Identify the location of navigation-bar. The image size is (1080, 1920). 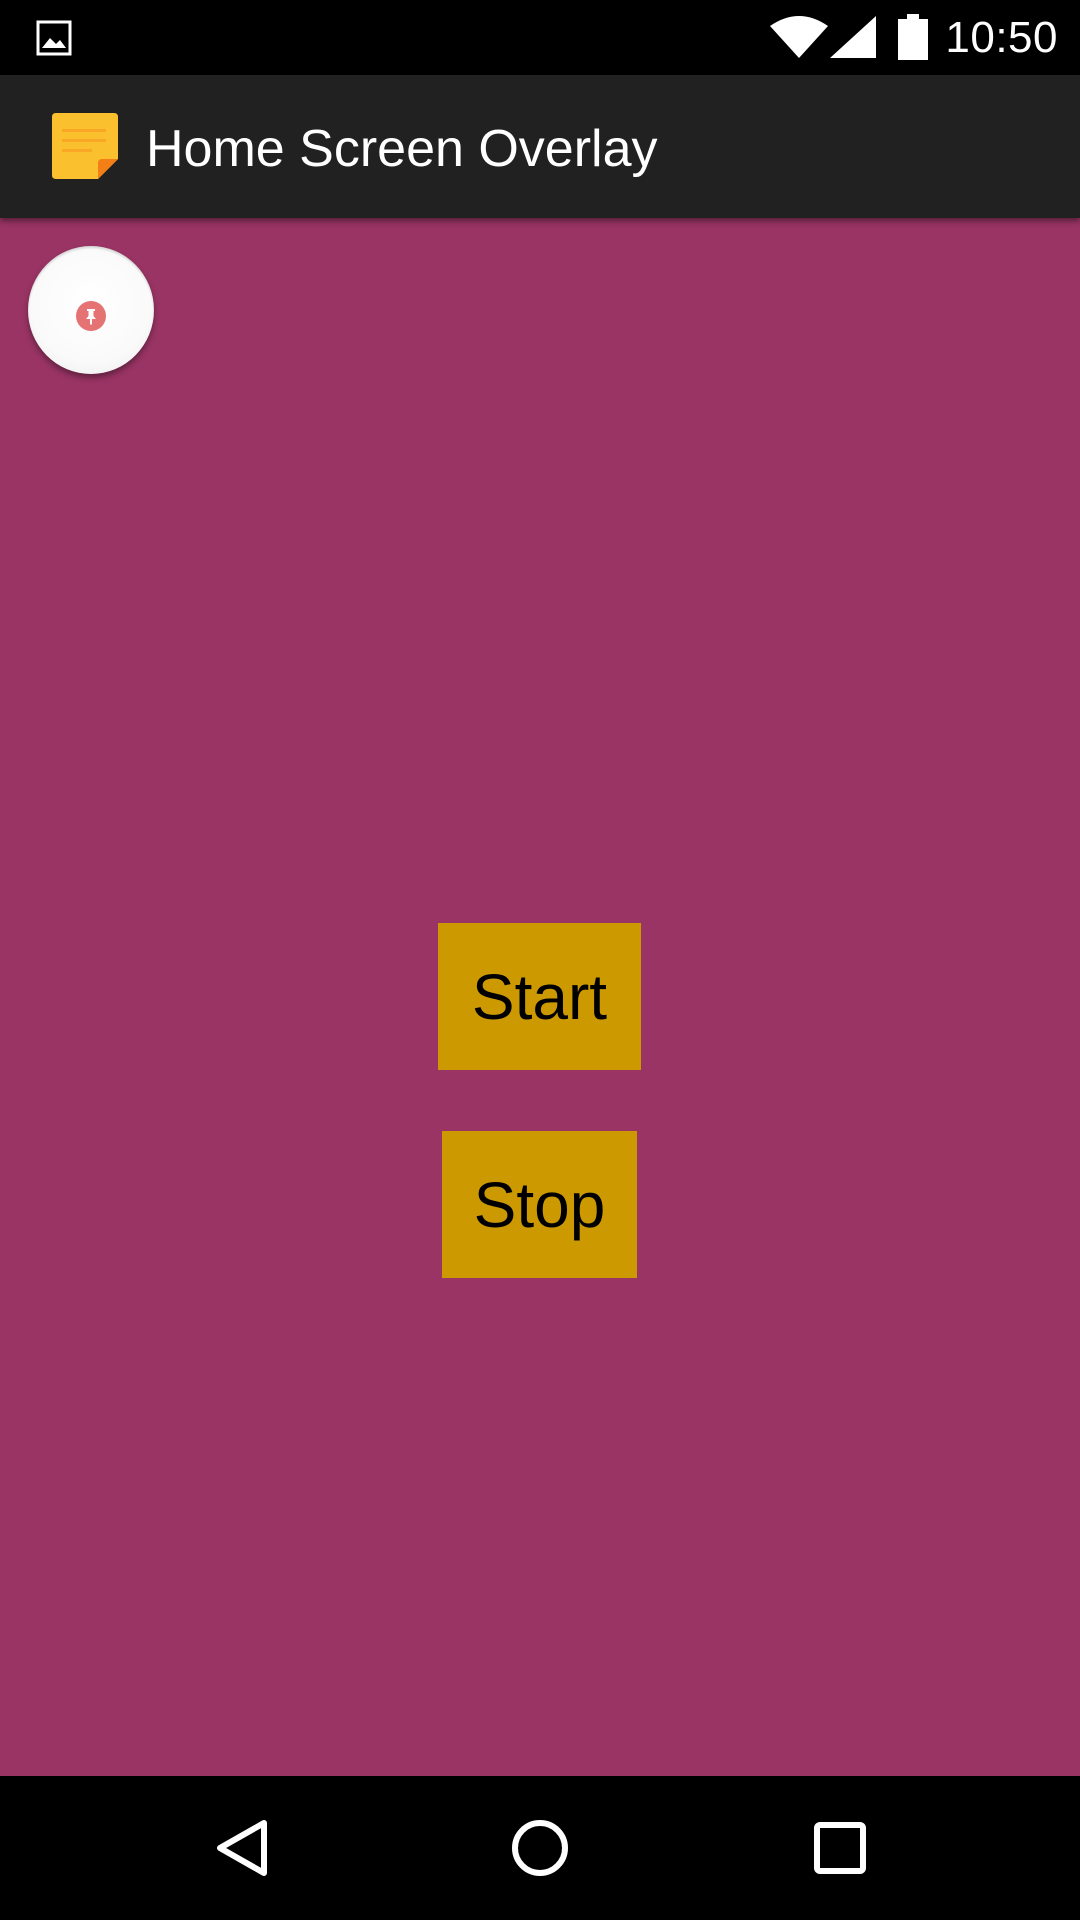
(540, 1848).